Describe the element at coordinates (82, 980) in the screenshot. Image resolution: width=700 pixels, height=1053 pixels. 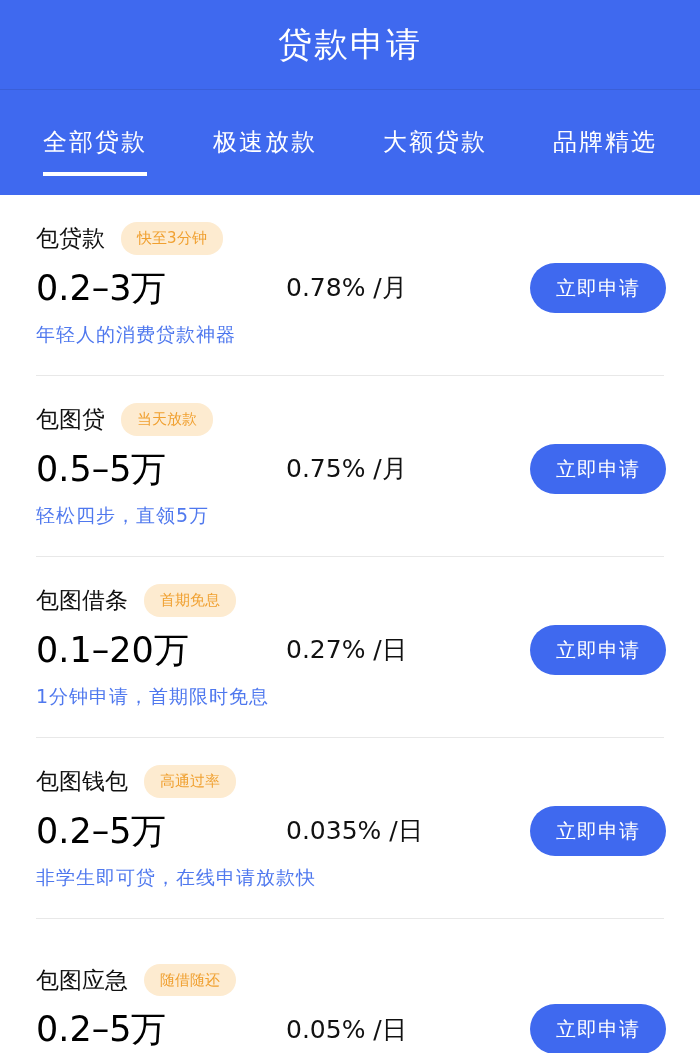
I see `loan-name: 包图应急` at that location.